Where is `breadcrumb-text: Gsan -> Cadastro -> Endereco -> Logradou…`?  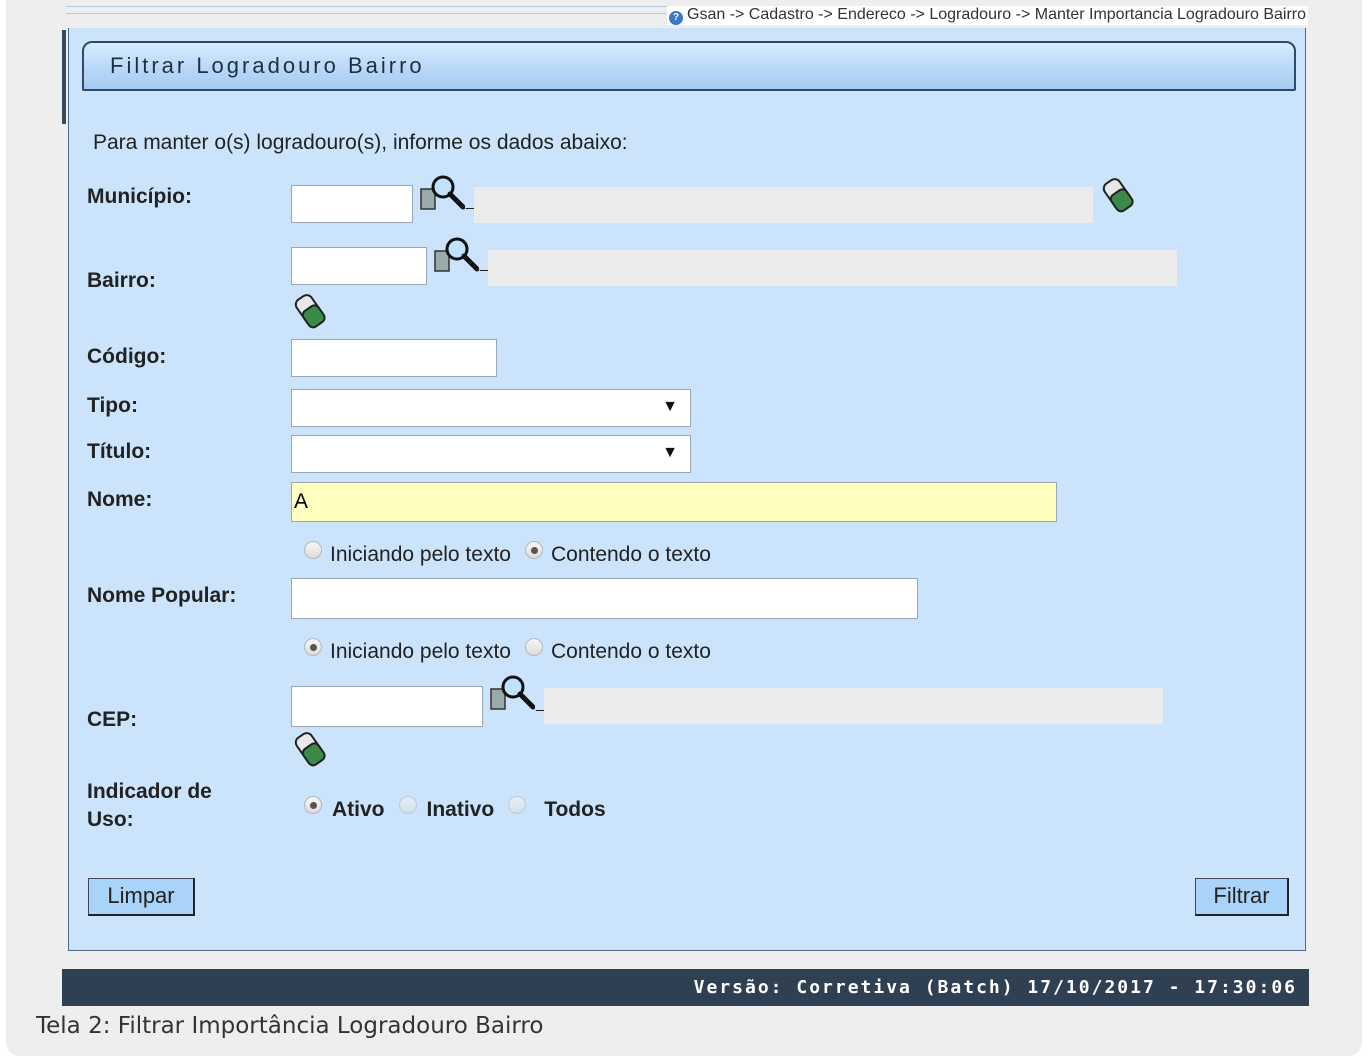 breadcrumb-text: Gsan -> Cadastro -> Endereco -> Logradou… is located at coordinates (996, 14).